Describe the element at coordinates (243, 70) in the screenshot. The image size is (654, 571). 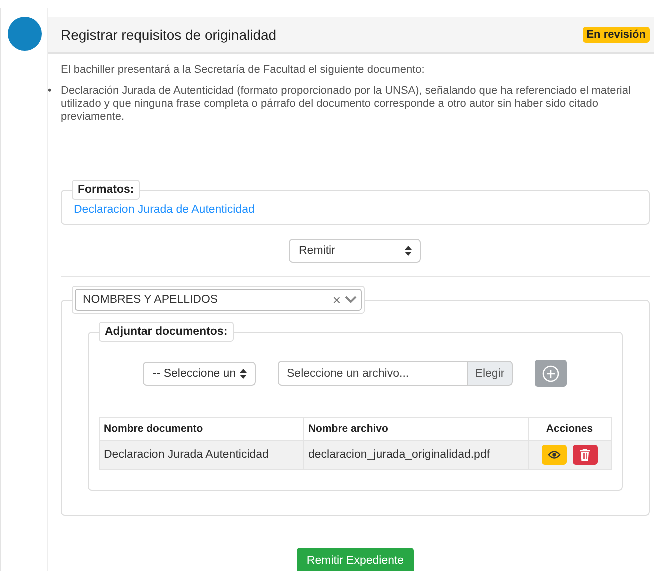
I see `intro-text: El bachiller presentará a la Secretaría de Facultad el siguiente documento:` at that location.